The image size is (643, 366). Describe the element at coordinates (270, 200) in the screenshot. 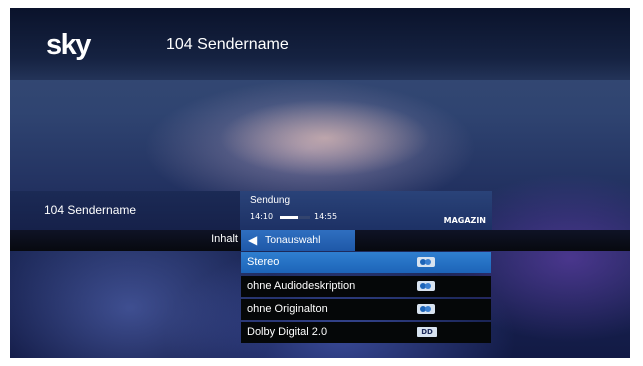

I see `program-title: Sendung` at that location.